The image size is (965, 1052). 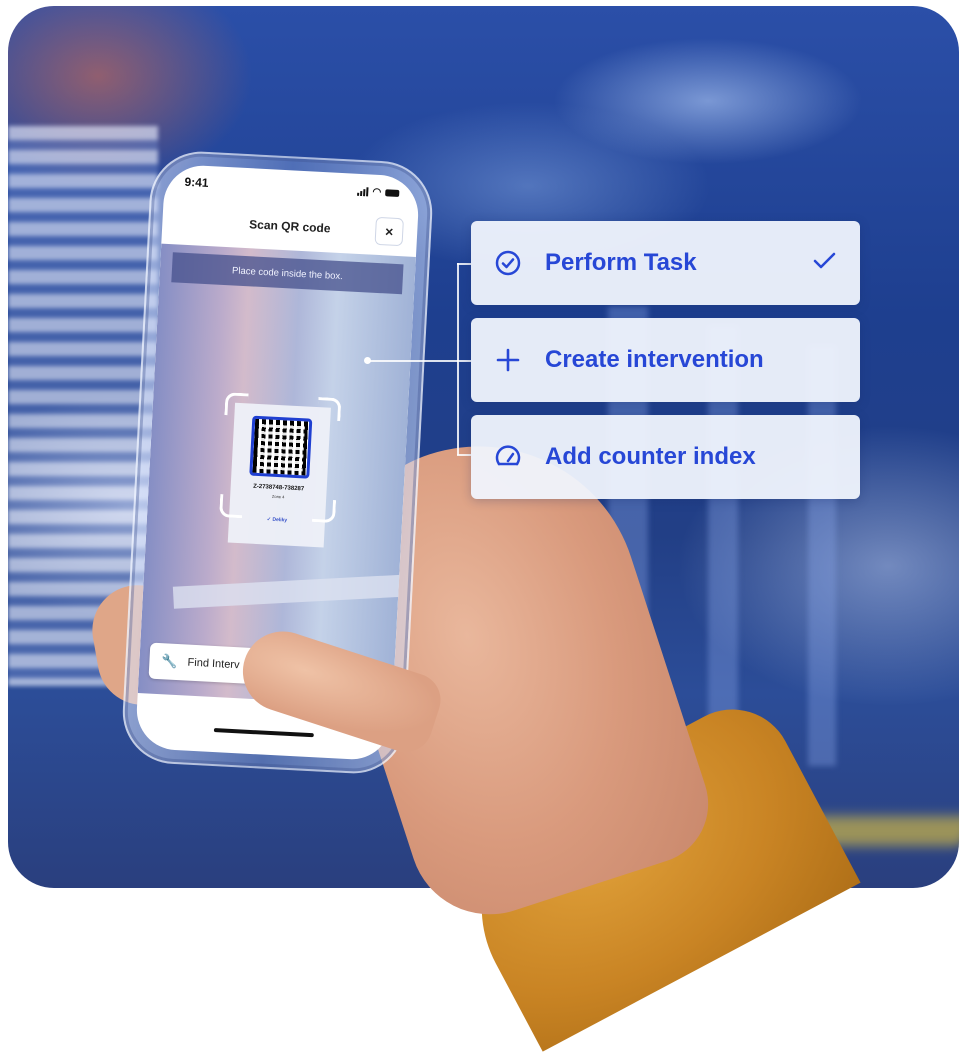 I want to click on action-label: Create intervention, so click(x=654, y=359).